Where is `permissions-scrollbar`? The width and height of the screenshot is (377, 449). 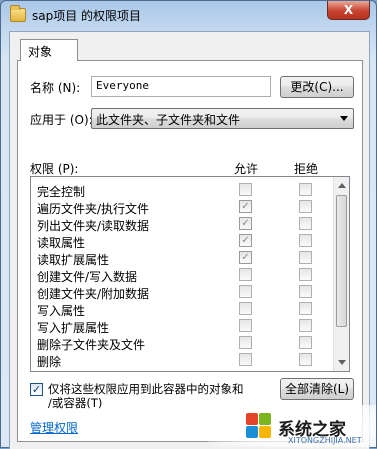 permissions-scrollbar is located at coordinates (341, 274).